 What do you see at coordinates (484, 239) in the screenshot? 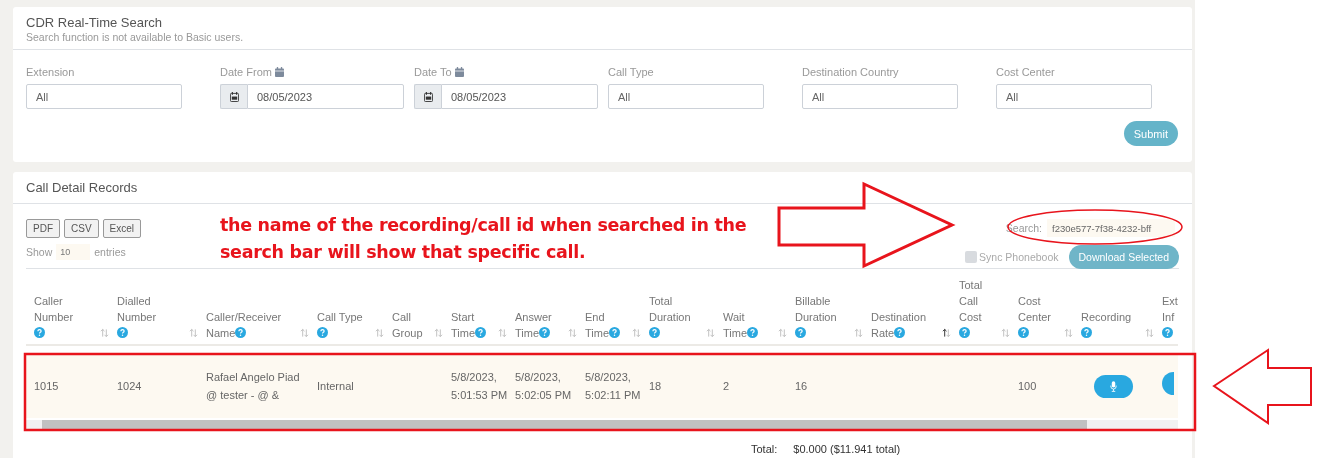
I see `annotation-text: the name of the recording/call id when searched in the search bar will show that specific call.` at bounding box center [484, 239].